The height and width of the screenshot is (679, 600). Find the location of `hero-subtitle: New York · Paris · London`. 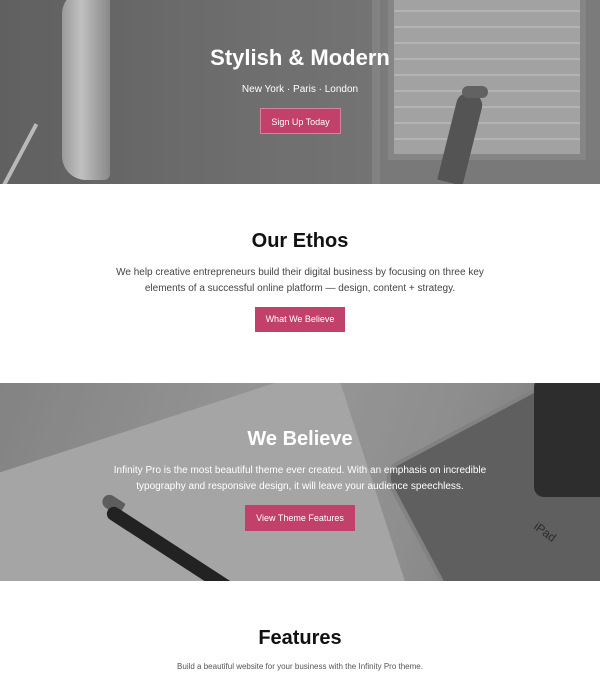

hero-subtitle: New York · Paris · London is located at coordinates (300, 89).